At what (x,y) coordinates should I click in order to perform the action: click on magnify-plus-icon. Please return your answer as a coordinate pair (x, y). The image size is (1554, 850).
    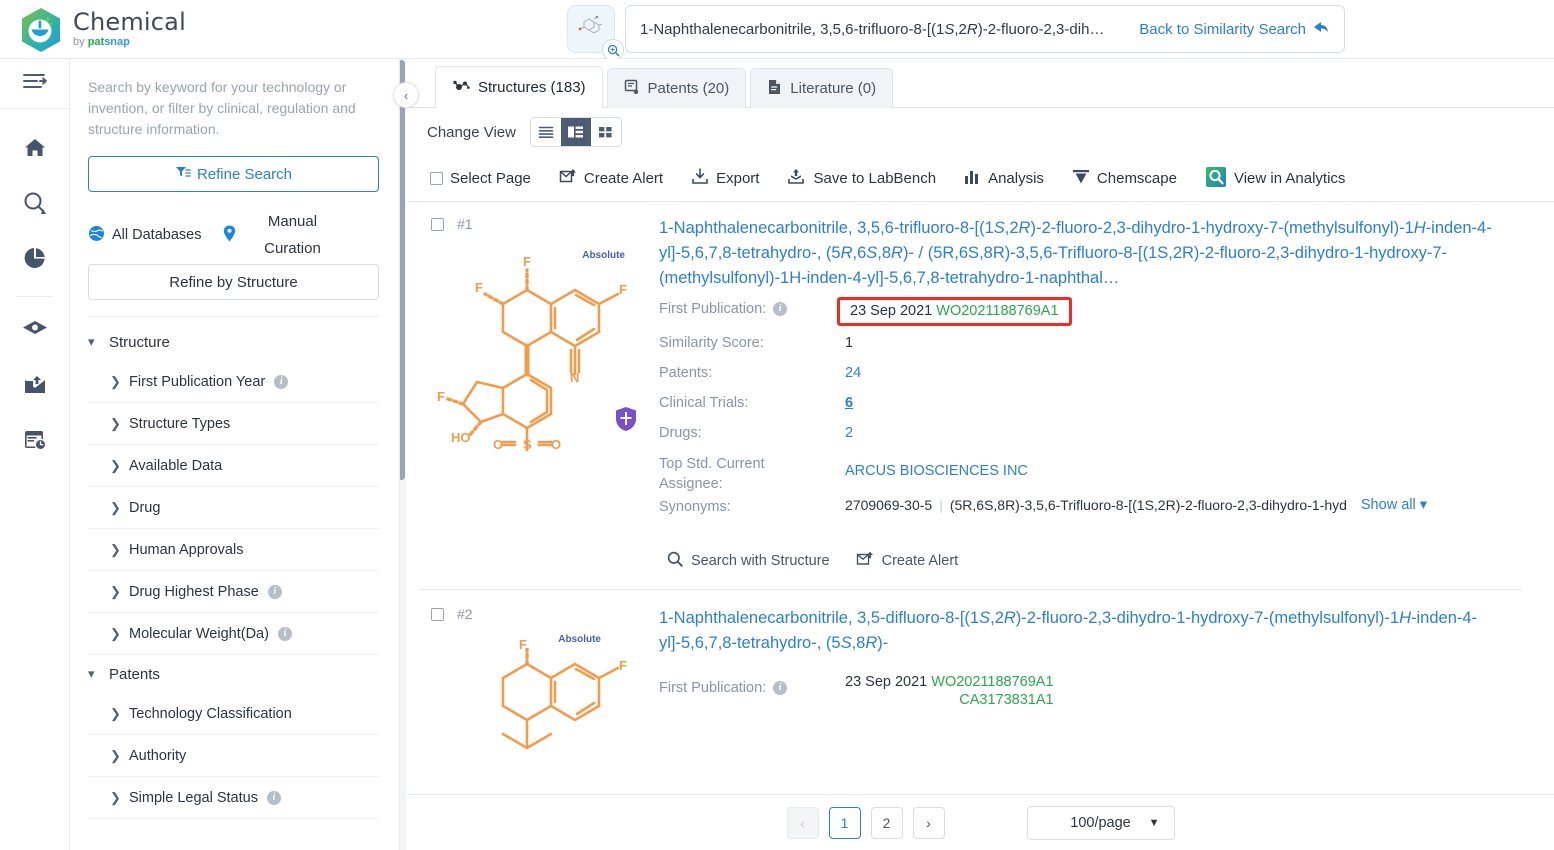
    Looking at the image, I should click on (613, 50).